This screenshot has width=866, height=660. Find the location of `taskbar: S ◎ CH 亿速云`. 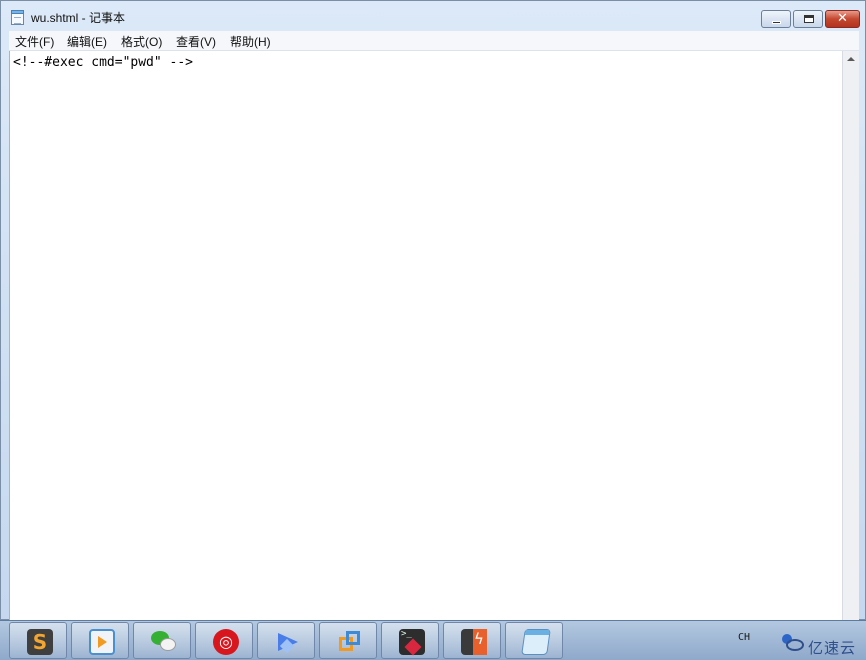

taskbar: S ◎ CH 亿速云 is located at coordinates (433, 640).